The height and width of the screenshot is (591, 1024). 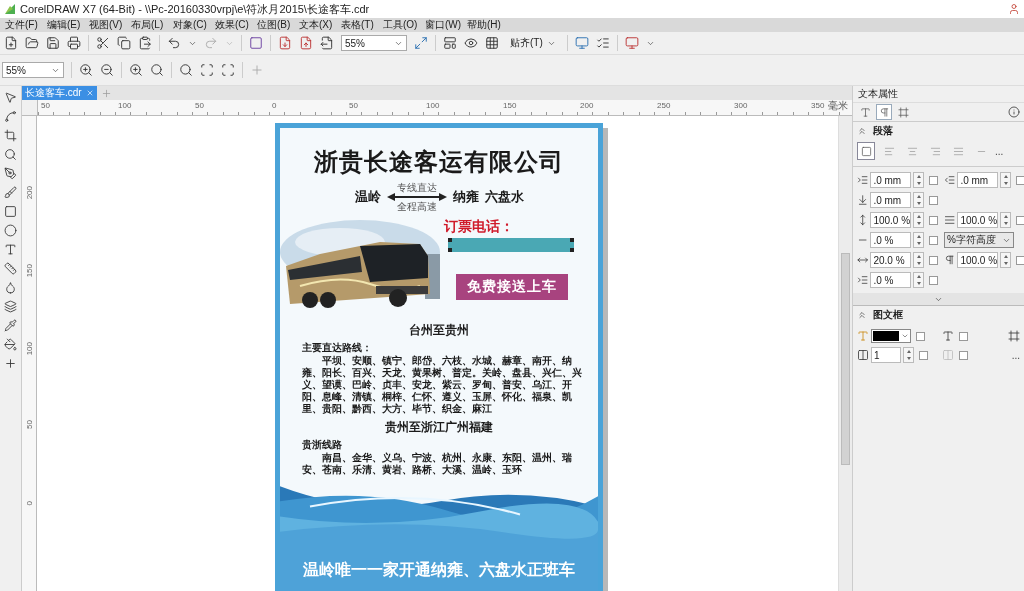 I want to click on folder-icon, so click(x=32, y=43).